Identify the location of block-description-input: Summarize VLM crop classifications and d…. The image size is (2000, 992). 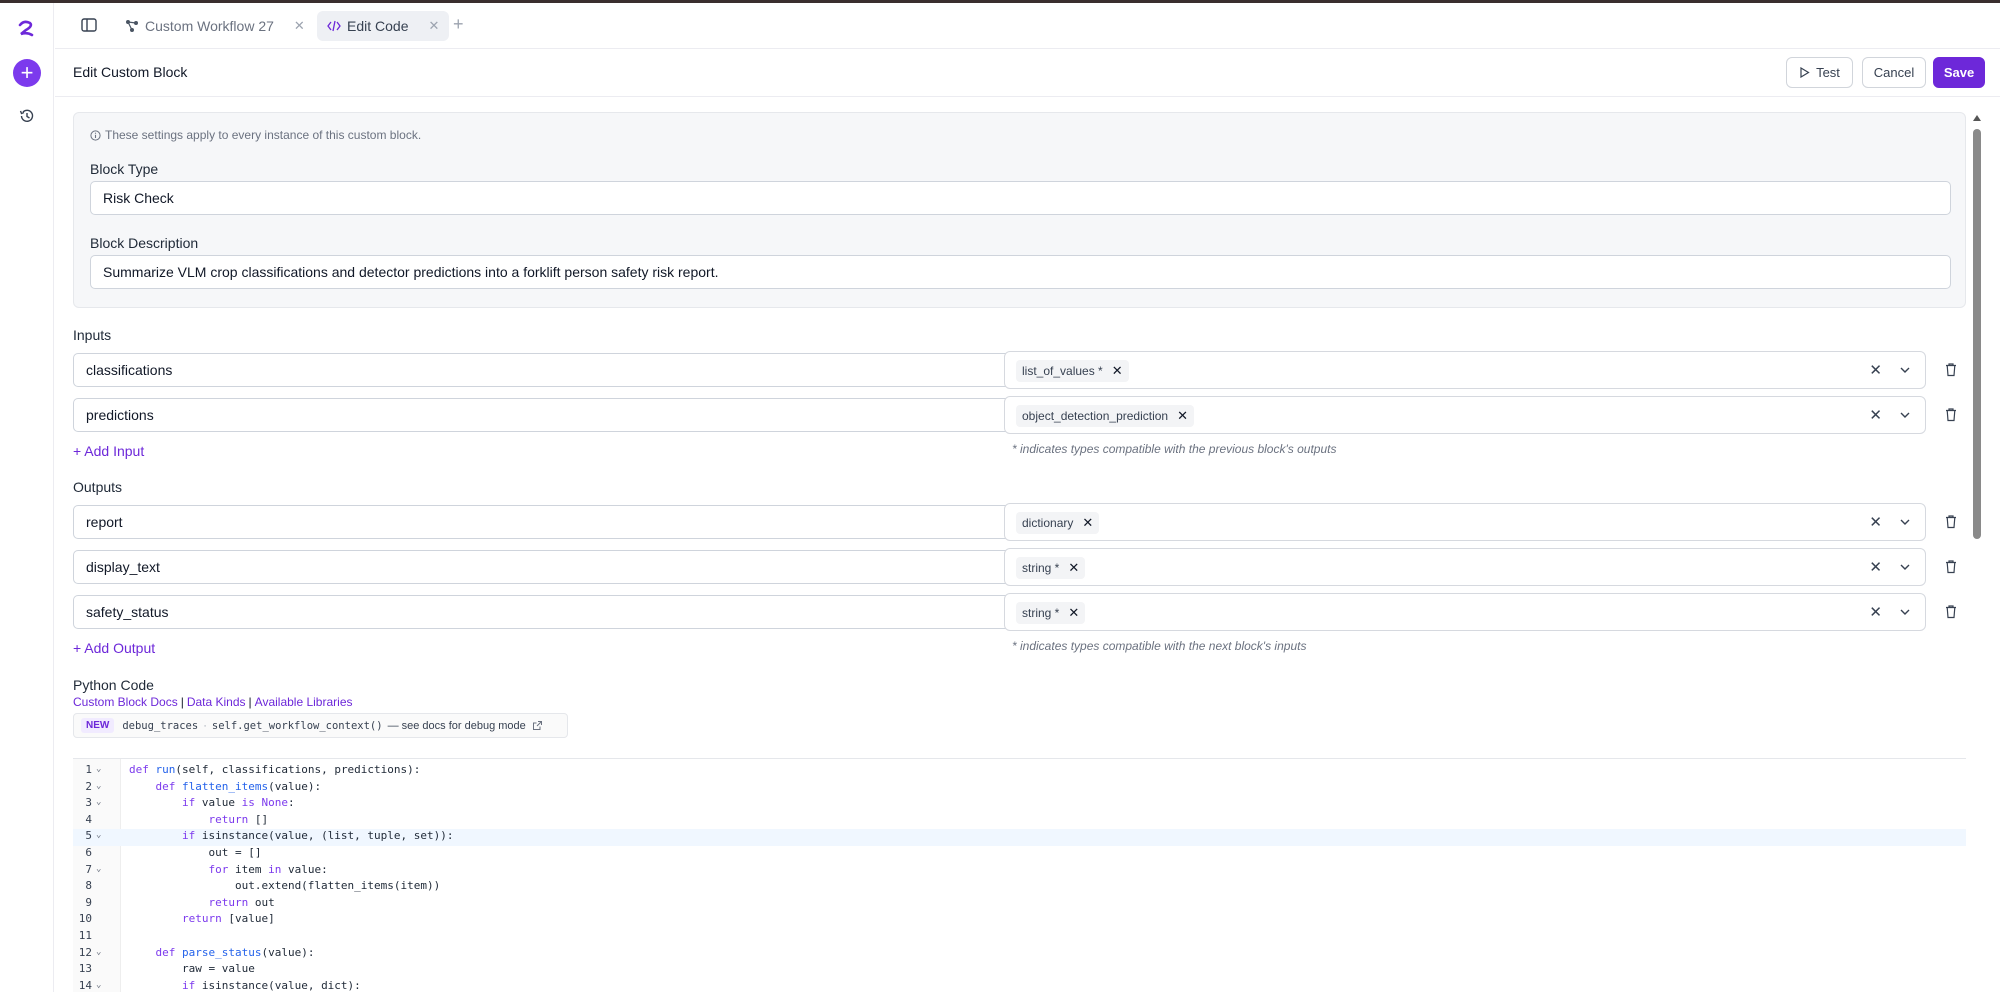
(1020, 272).